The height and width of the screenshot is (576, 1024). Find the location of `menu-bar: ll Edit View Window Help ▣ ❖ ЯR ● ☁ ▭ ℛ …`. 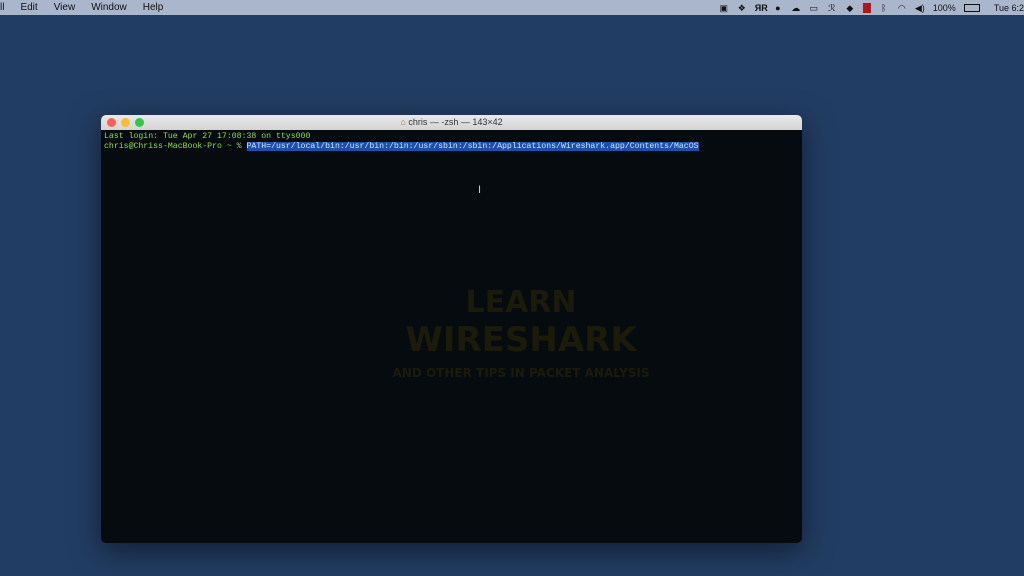

menu-bar: ll Edit View Window Help ▣ ❖ ЯR ● ☁ ▭ ℛ … is located at coordinates (512, 7).